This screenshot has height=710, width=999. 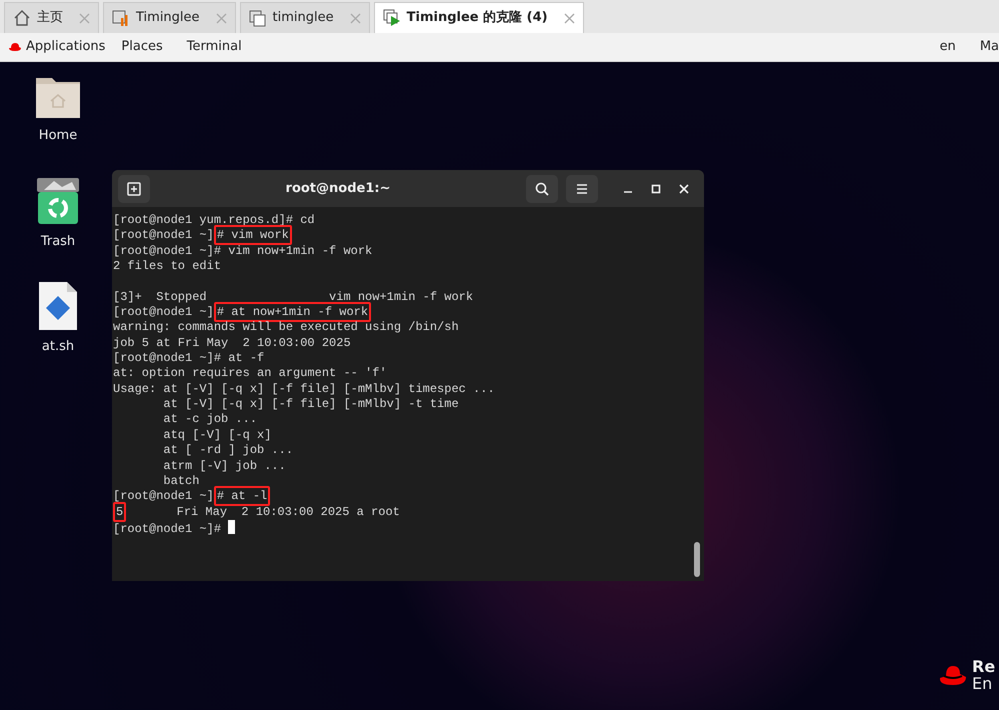 What do you see at coordinates (242, 496) in the screenshot?
I see `highlighted-text: # at -l` at bounding box center [242, 496].